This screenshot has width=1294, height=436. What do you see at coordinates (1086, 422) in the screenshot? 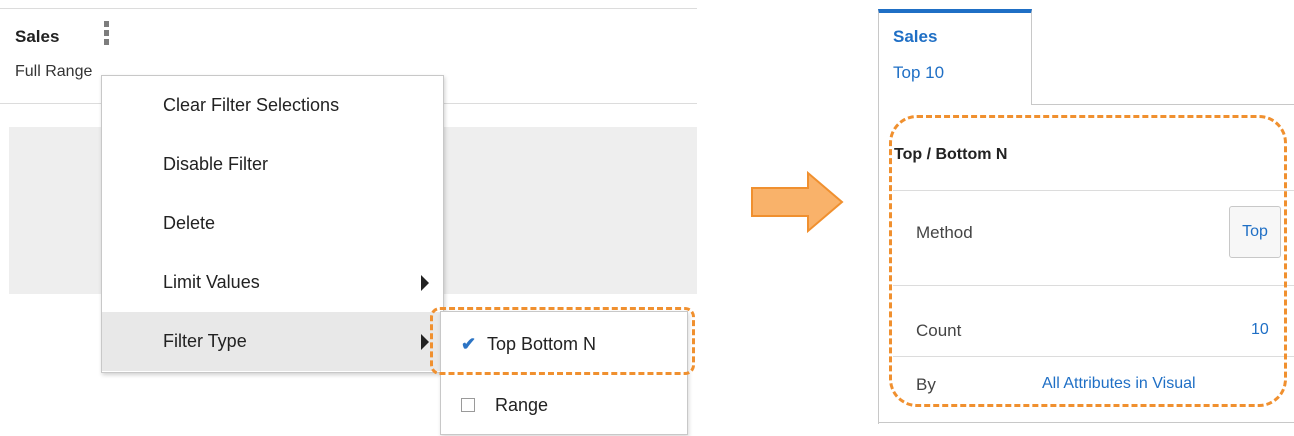
I see `panel-bottom-border` at bounding box center [1086, 422].